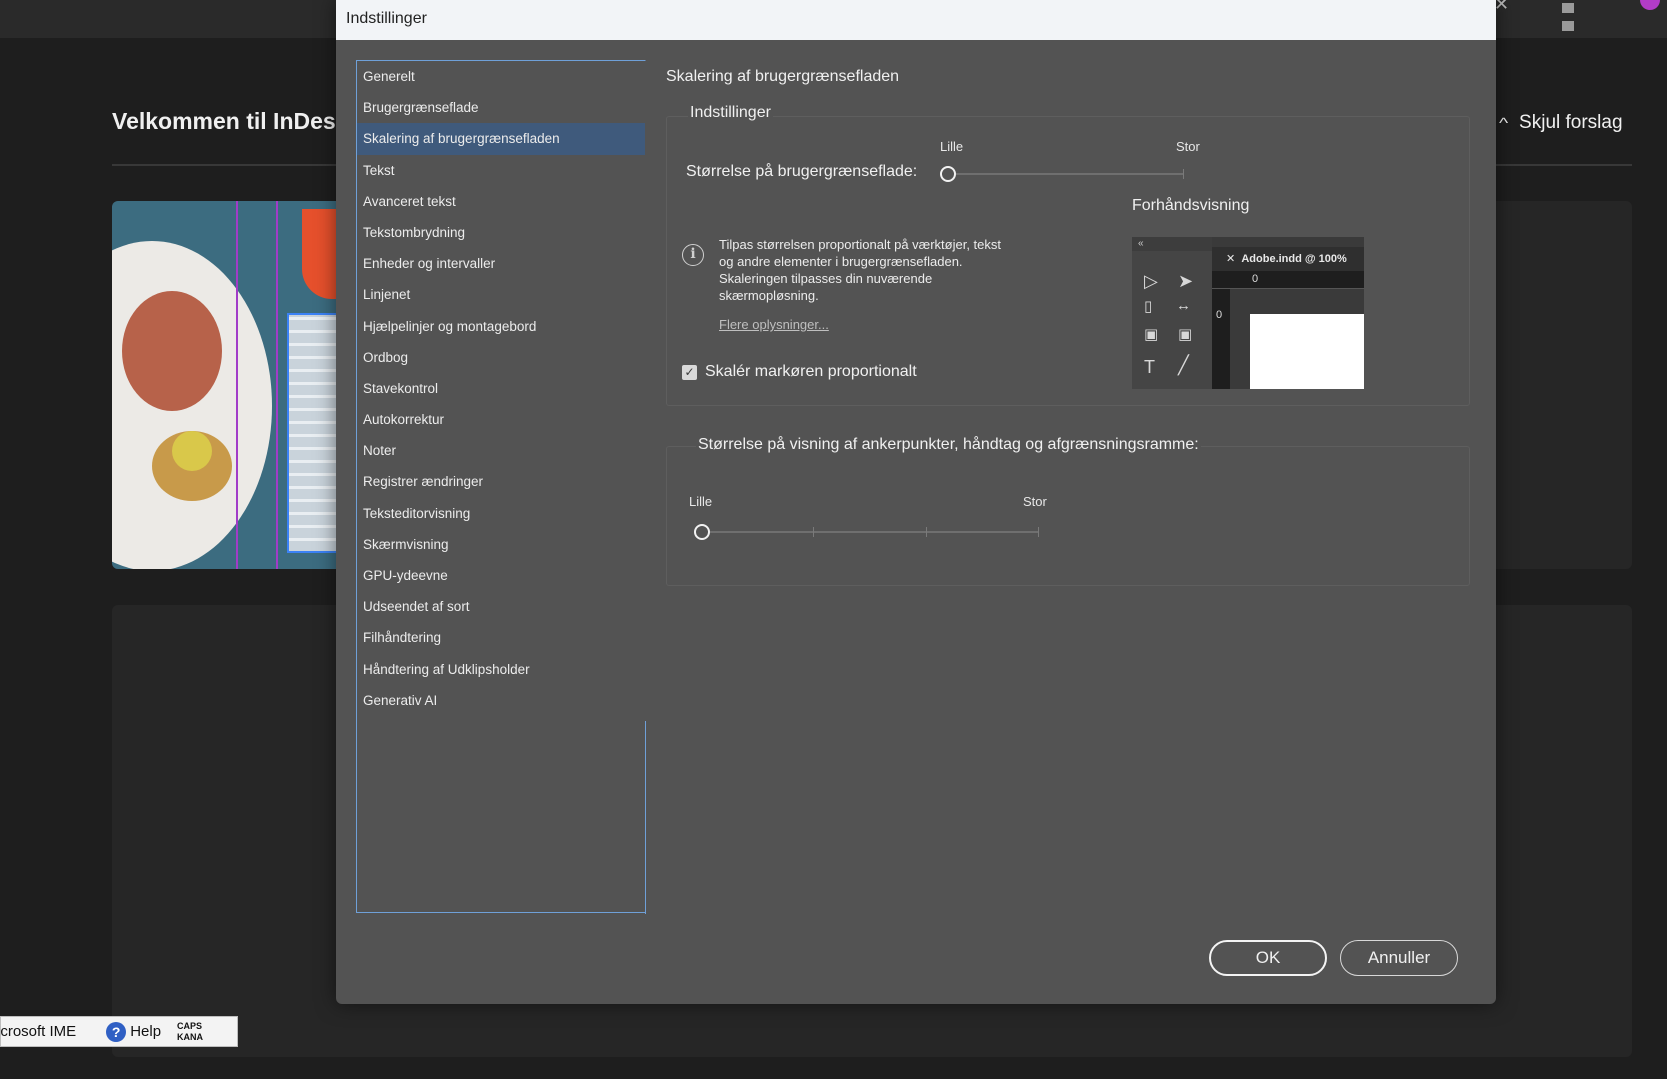  Describe the element at coordinates (689, 372) in the screenshot. I see `scale-cursor-checkbox: ✓` at that location.